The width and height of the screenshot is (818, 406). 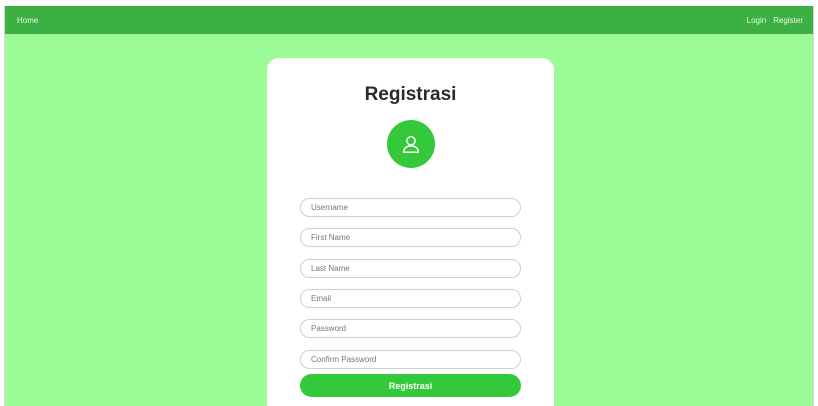 I want to click on nav-register-link: Register, so click(x=788, y=20).